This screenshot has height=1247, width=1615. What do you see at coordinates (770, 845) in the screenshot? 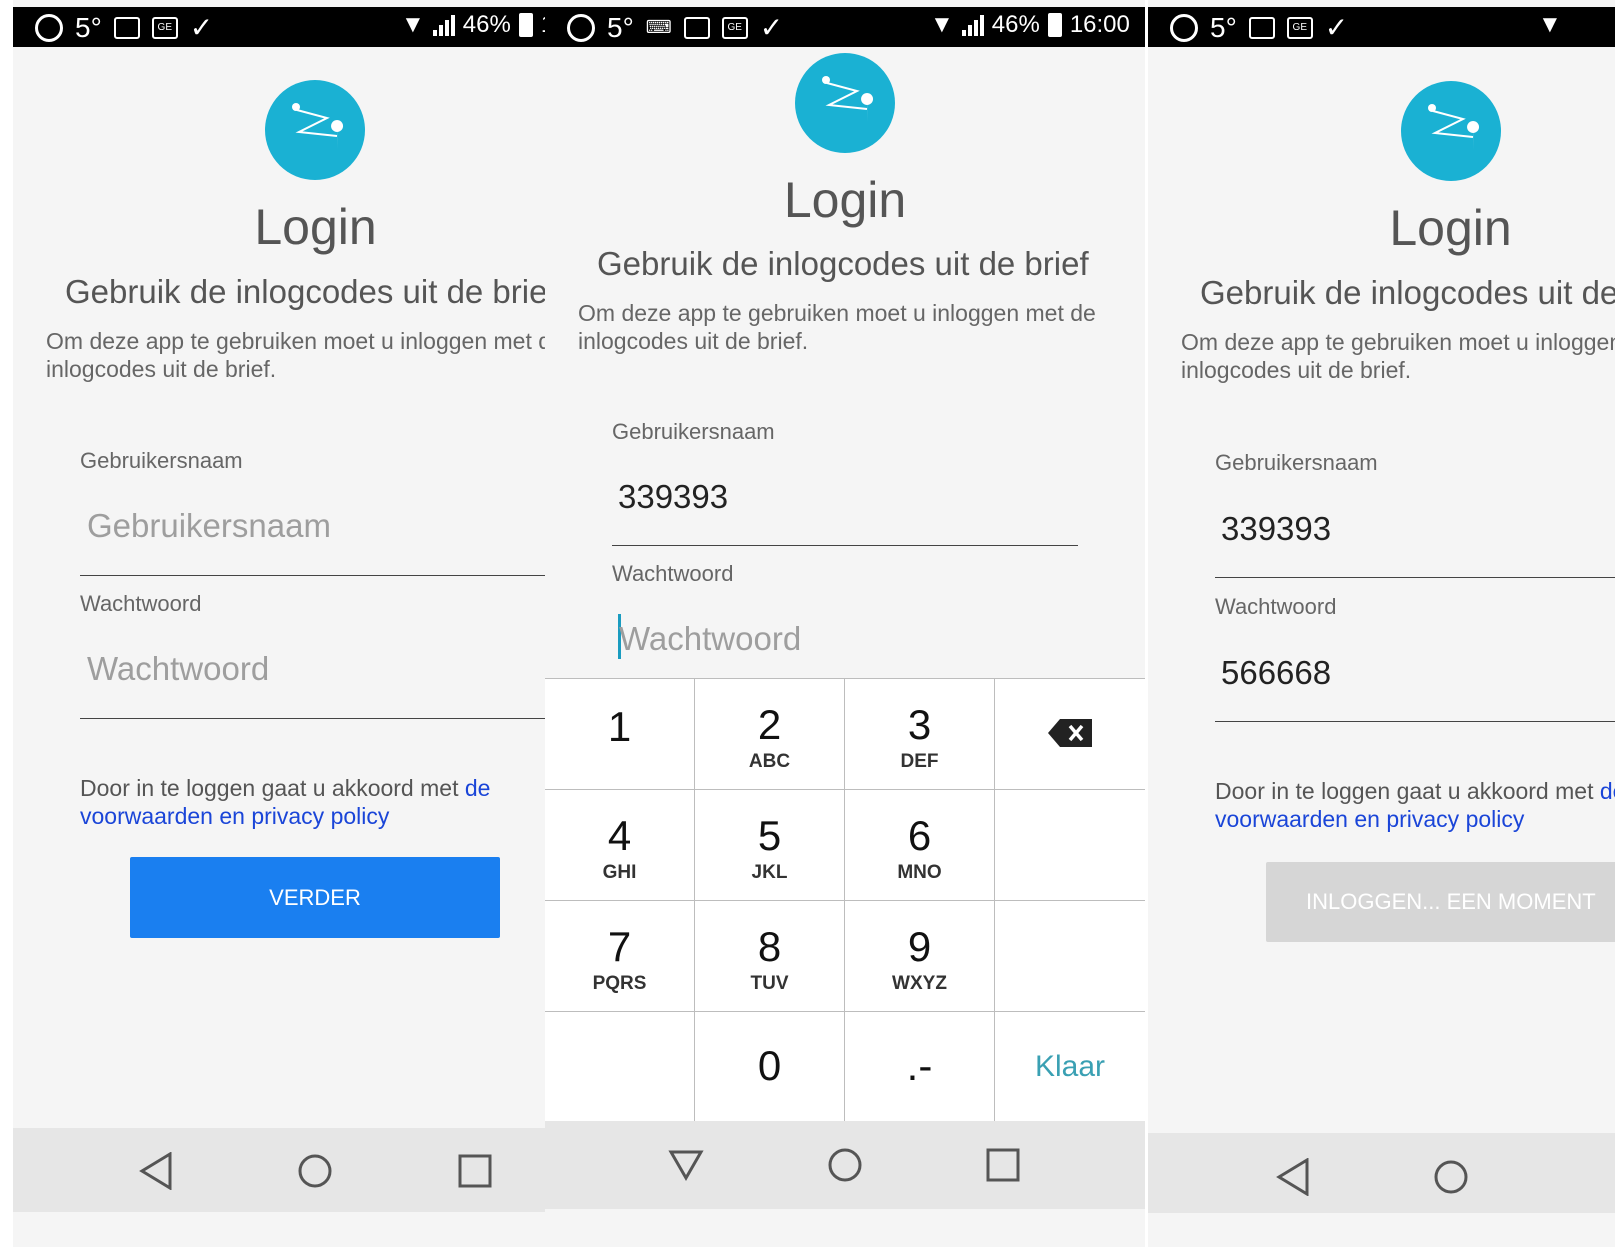
I see `key-5: 5 JKL` at bounding box center [770, 845].